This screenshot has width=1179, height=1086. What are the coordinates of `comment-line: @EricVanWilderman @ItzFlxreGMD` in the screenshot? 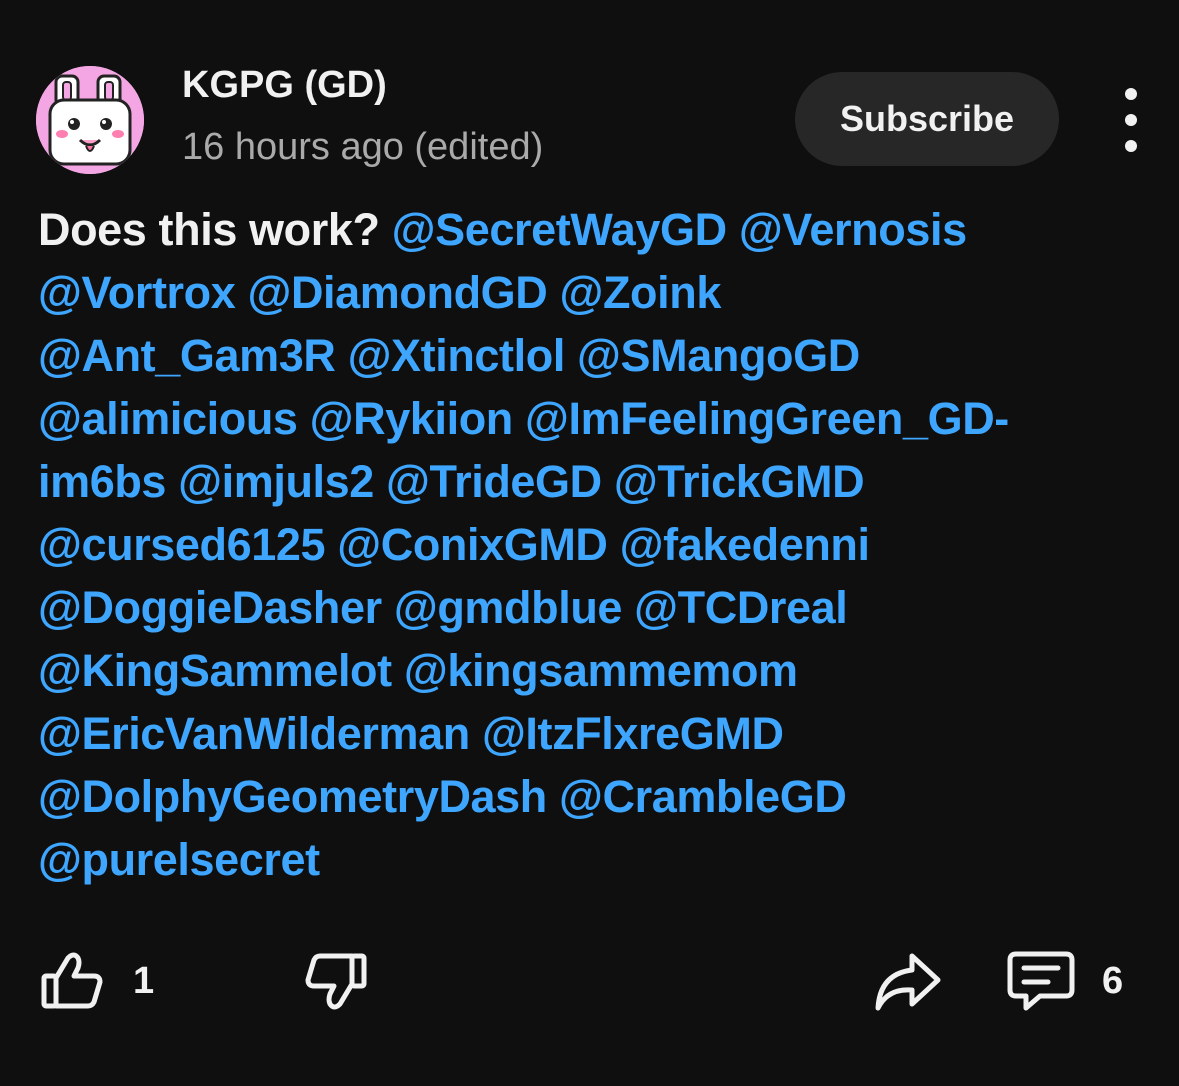 It's located at (588, 733).